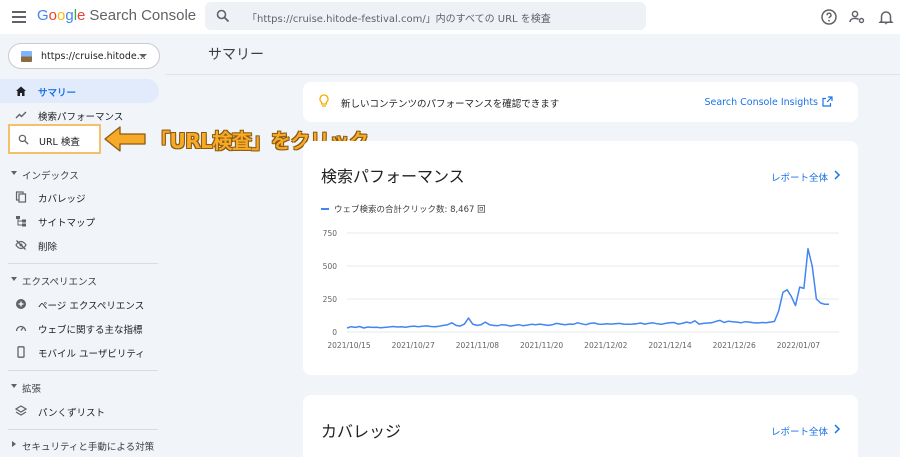 The height and width of the screenshot is (457, 900). Describe the element at coordinates (21, 221) in the screenshot. I see `sitemap-icon` at that location.